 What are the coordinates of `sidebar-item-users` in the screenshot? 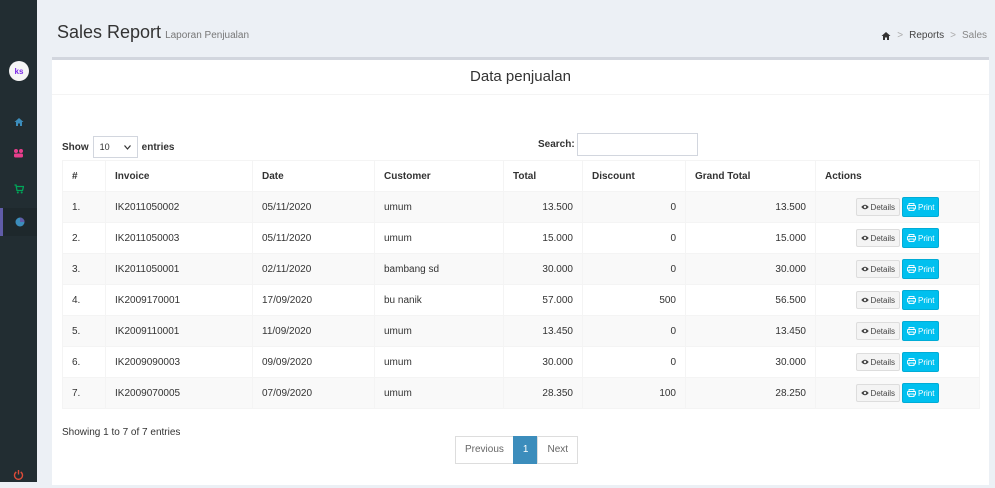 It's located at (18, 153).